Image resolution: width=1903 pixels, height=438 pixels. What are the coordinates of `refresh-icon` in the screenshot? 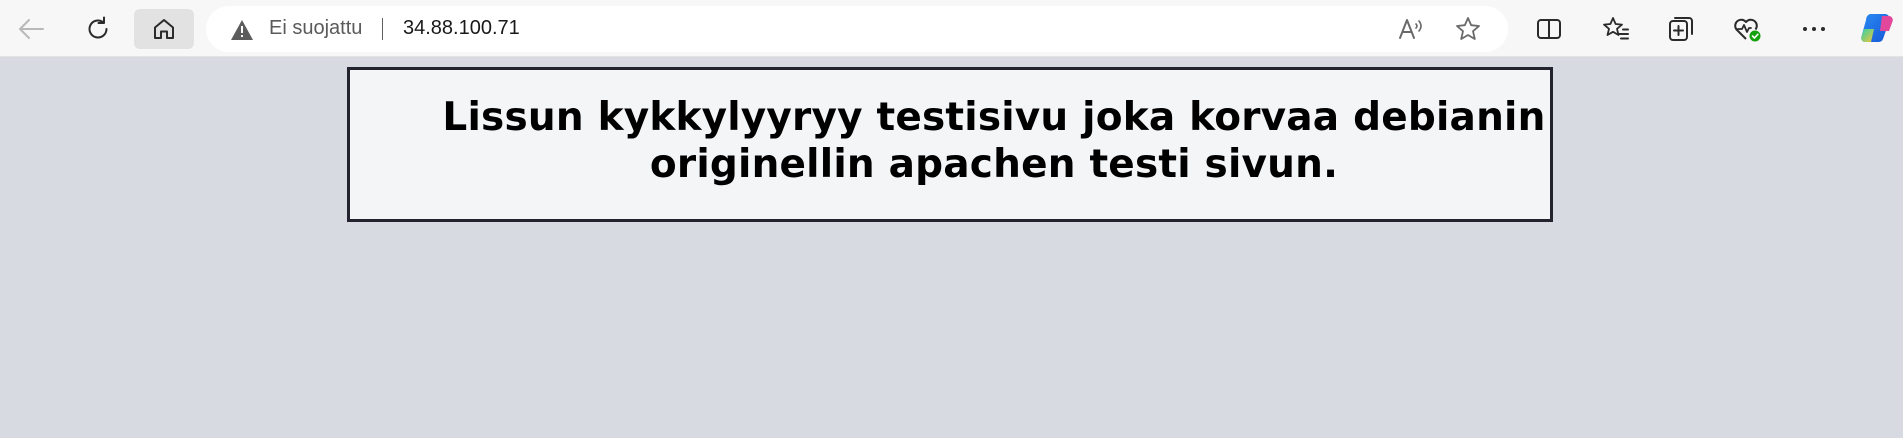 It's located at (98, 29).